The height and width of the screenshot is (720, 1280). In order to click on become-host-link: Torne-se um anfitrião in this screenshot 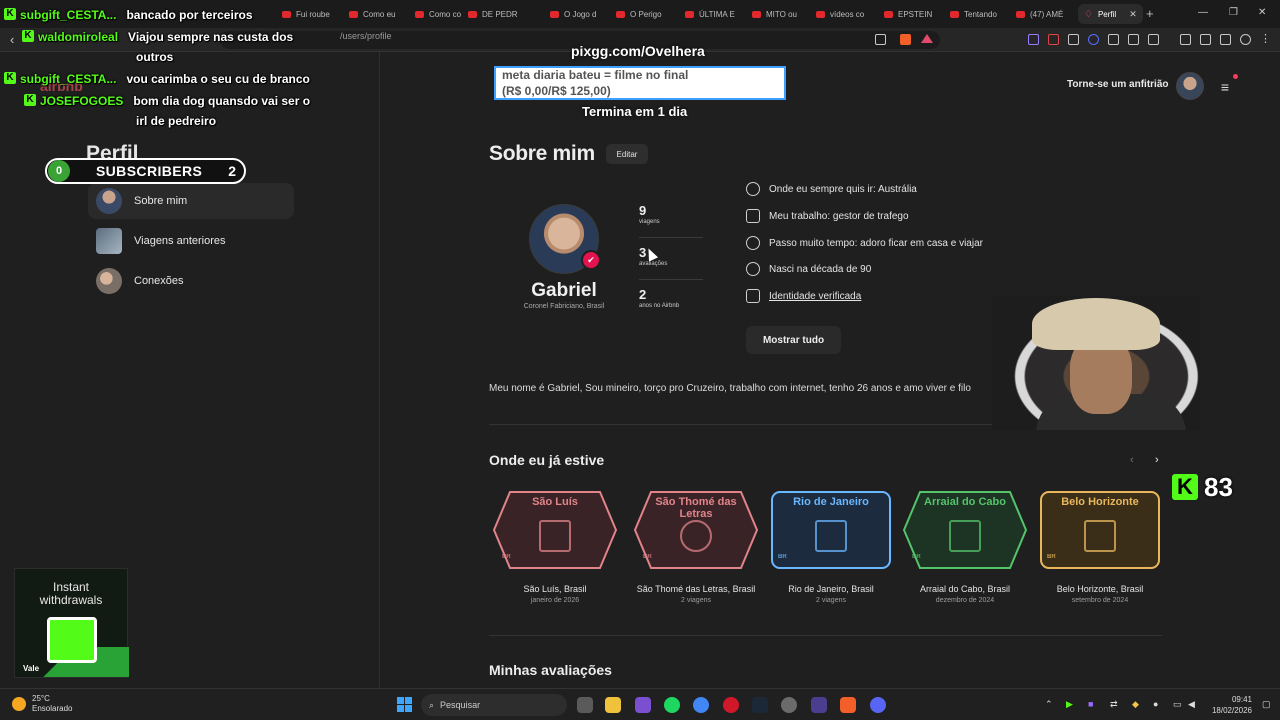, I will do `click(1118, 84)`.